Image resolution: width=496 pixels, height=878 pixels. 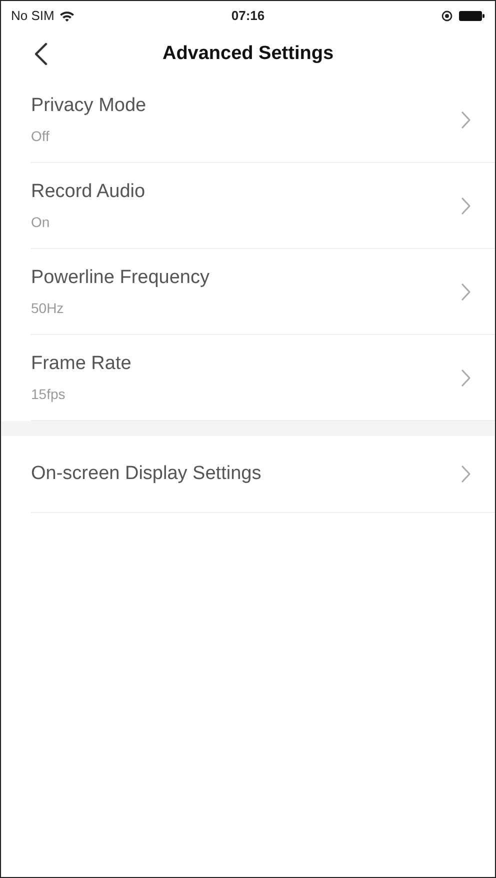 I want to click on settings-row: Powerline Frequency 50Hz, so click(x=263, y=292).